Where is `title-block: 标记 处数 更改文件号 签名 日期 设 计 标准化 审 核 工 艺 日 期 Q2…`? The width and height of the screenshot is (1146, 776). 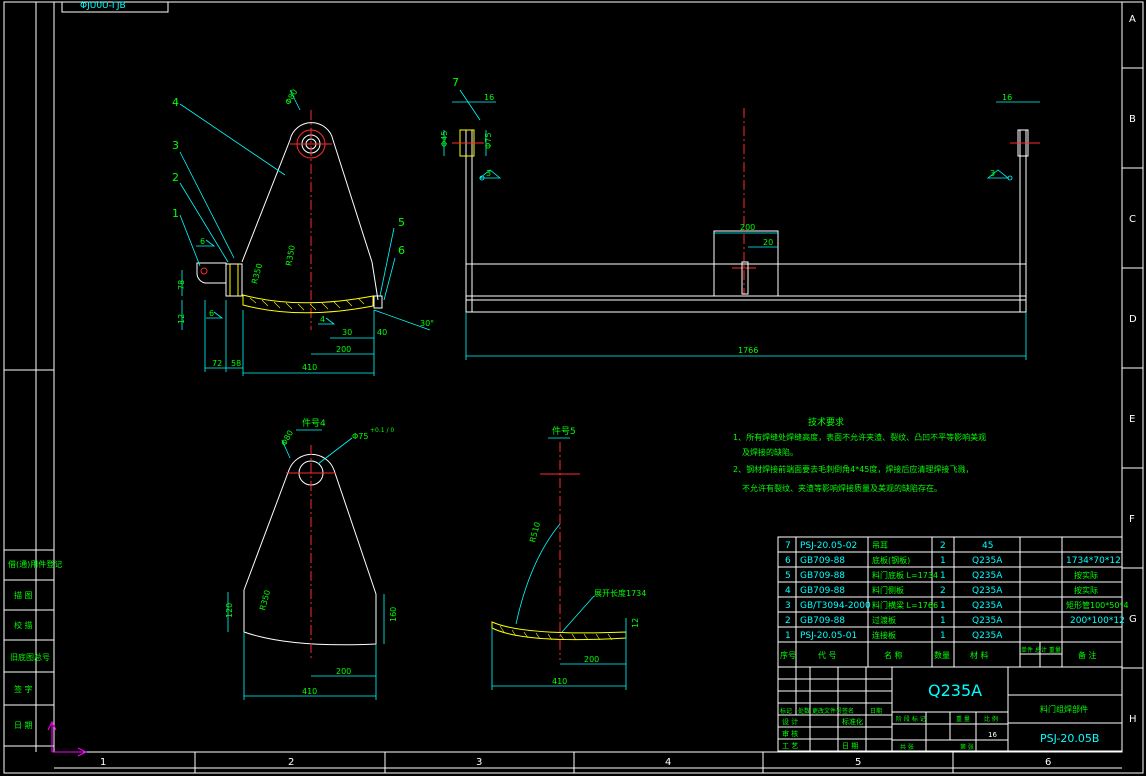 title-block: 标记 处数 更改文件号 签名 日期 设 计 标准化 审 核 工 艺 日 期 Q2… is located at coordinates (950, 709).